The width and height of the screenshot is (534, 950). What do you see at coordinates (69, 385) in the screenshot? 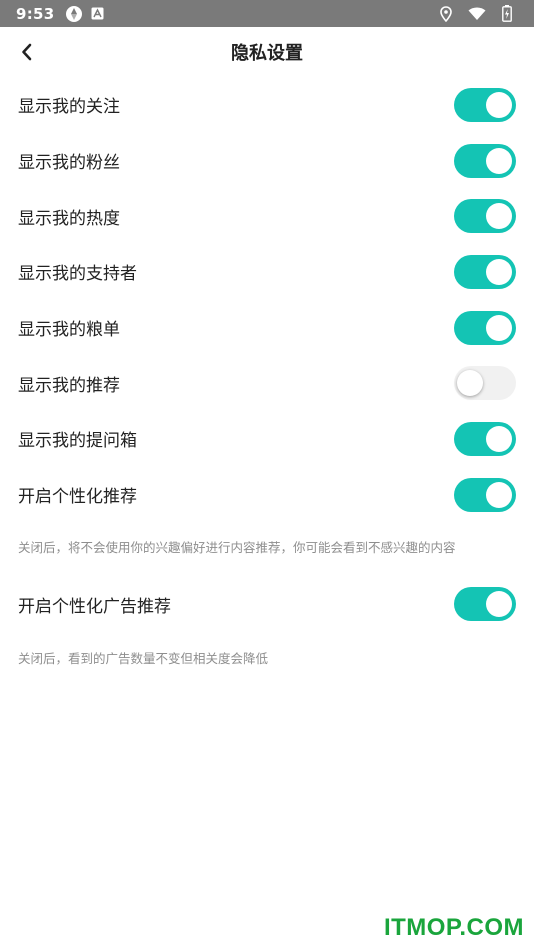
I see `setting-label: 显示我的推荐` at bounding box center [69, 385].